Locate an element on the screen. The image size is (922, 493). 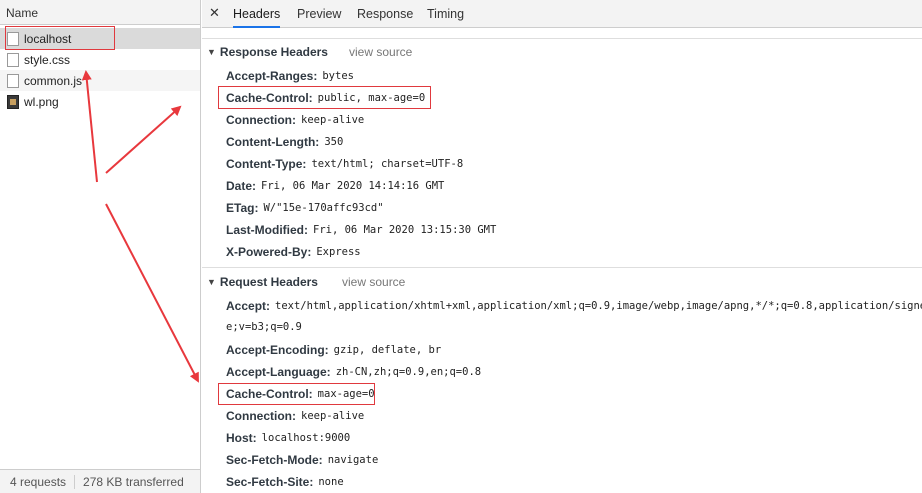
response-headers-toggle: ▼ Response Headers is located at coordinates (562, 52).